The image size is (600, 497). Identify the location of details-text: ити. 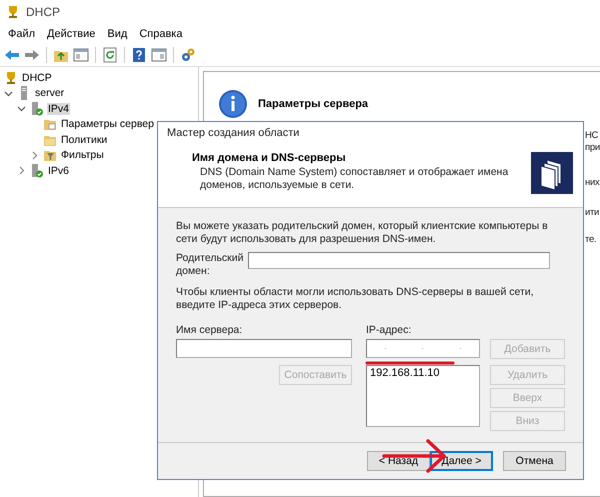
(592, 212).